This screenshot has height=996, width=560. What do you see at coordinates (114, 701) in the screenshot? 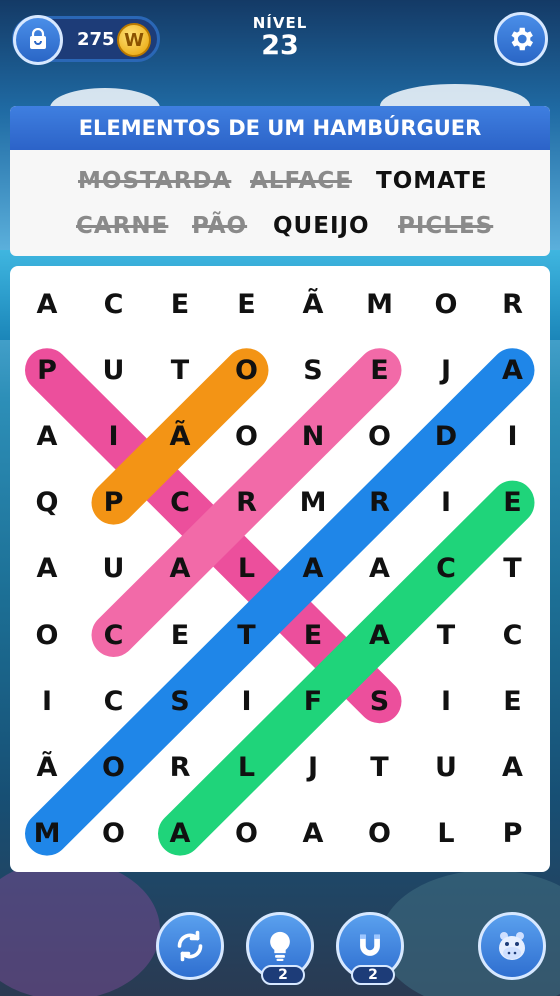
I see `grid-cell-r6-c1: C` at bounding box center [114, 701].